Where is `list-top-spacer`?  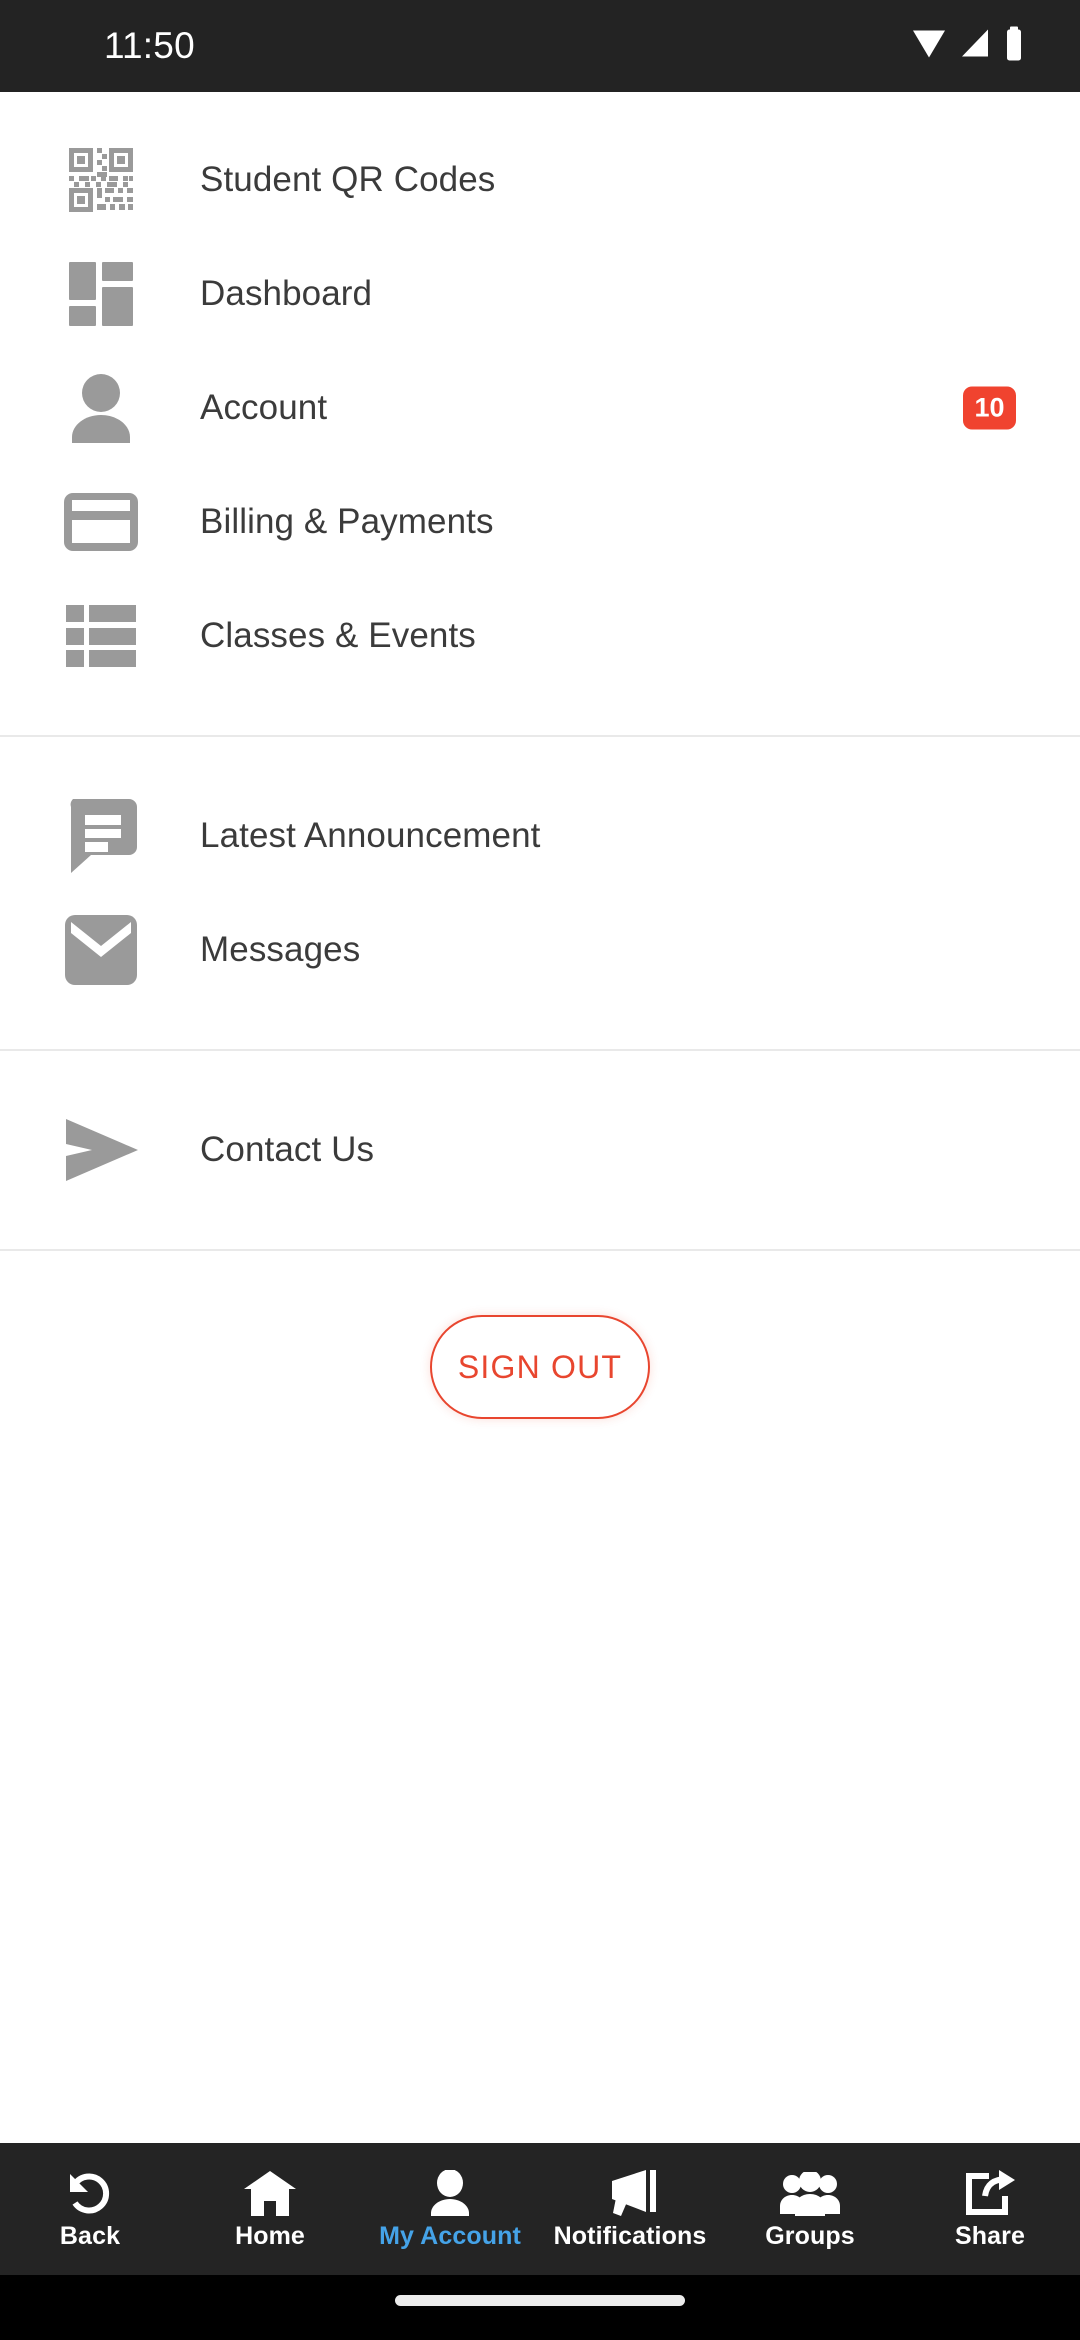
list-top-spacer is located at coordinates (540, 107).